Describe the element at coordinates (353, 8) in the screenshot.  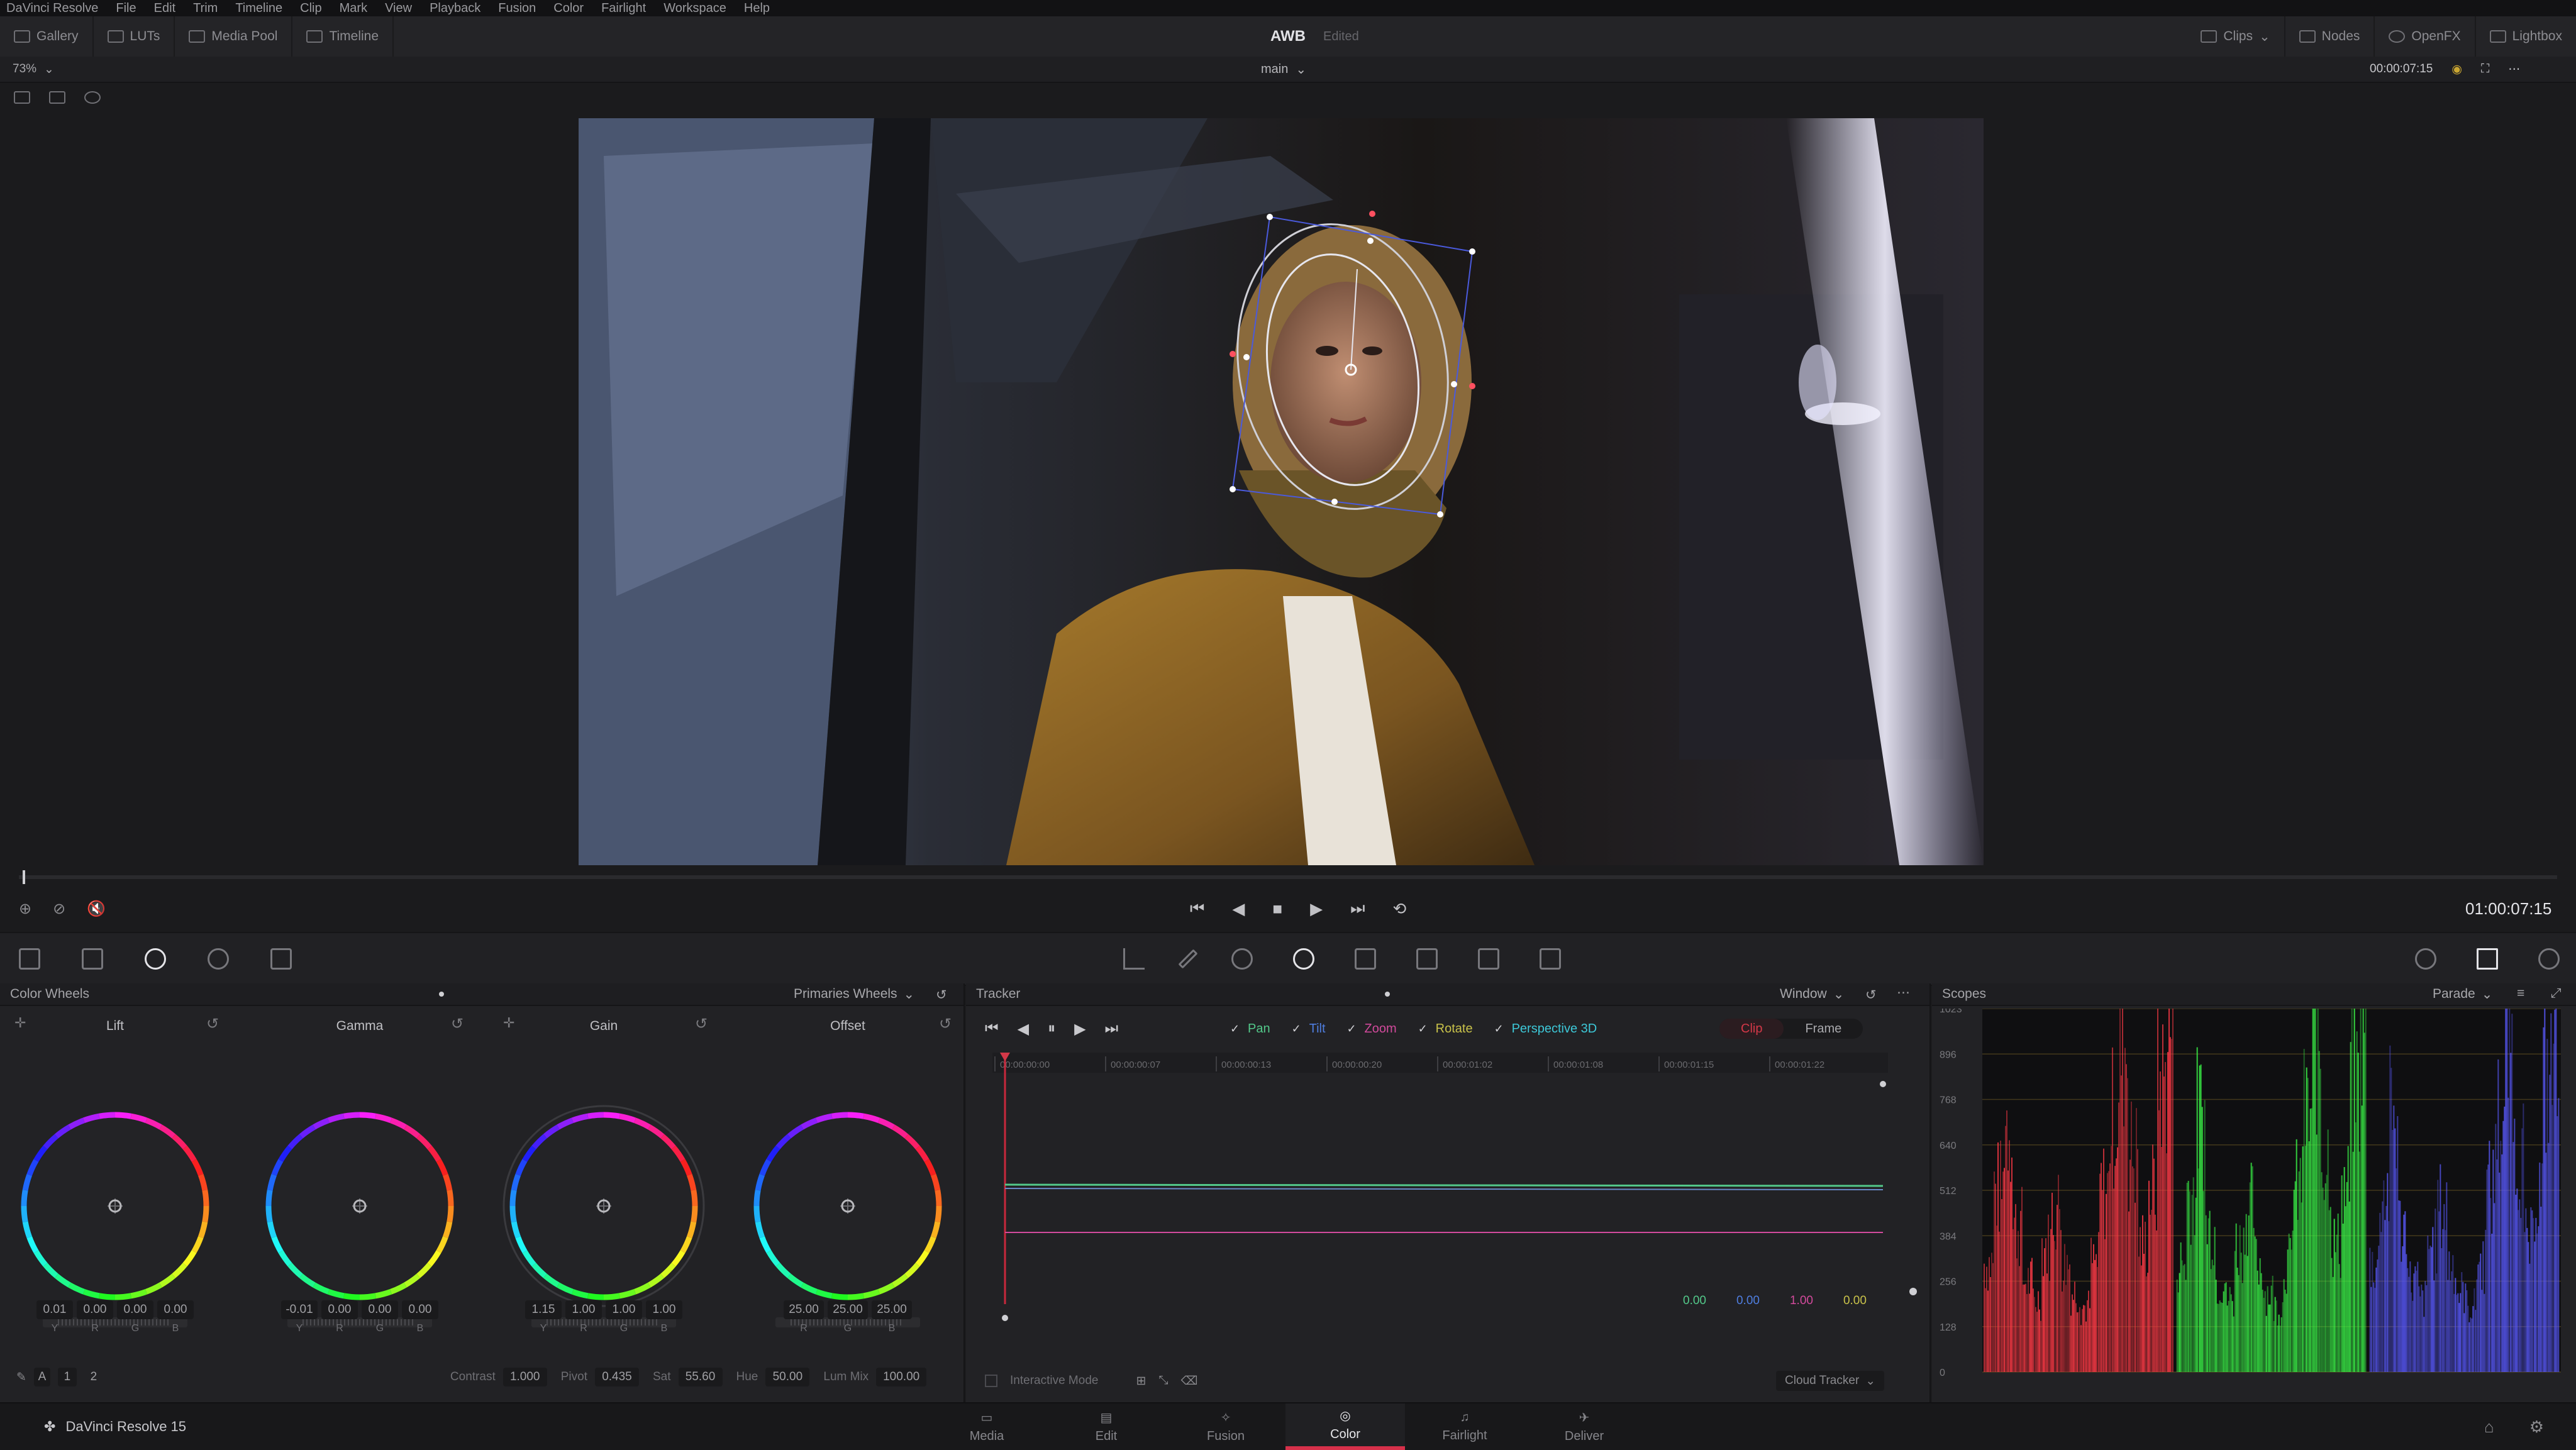
I see `menu-item: Mark` at that location.